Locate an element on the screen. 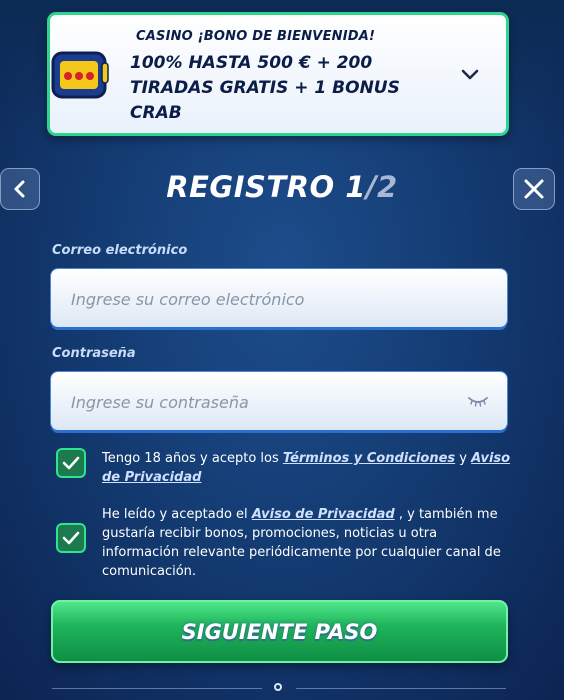 The image size is (564, 700). terms-link: Términos y Condiciones is located at coordinates (369, 458).